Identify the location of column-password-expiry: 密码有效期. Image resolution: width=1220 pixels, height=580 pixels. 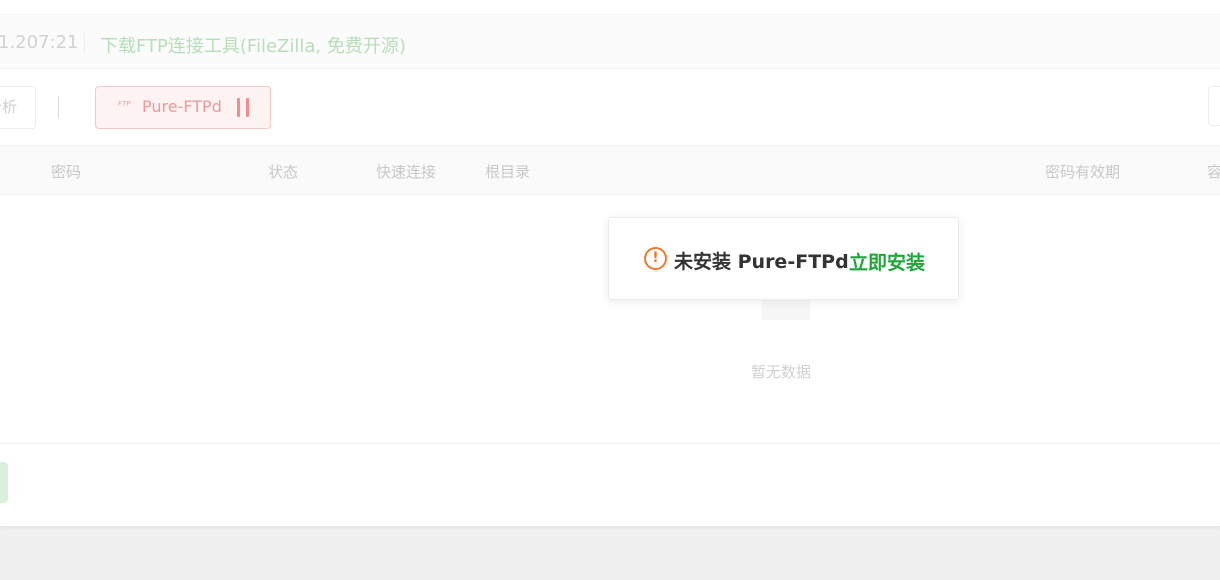
(1082, 171).